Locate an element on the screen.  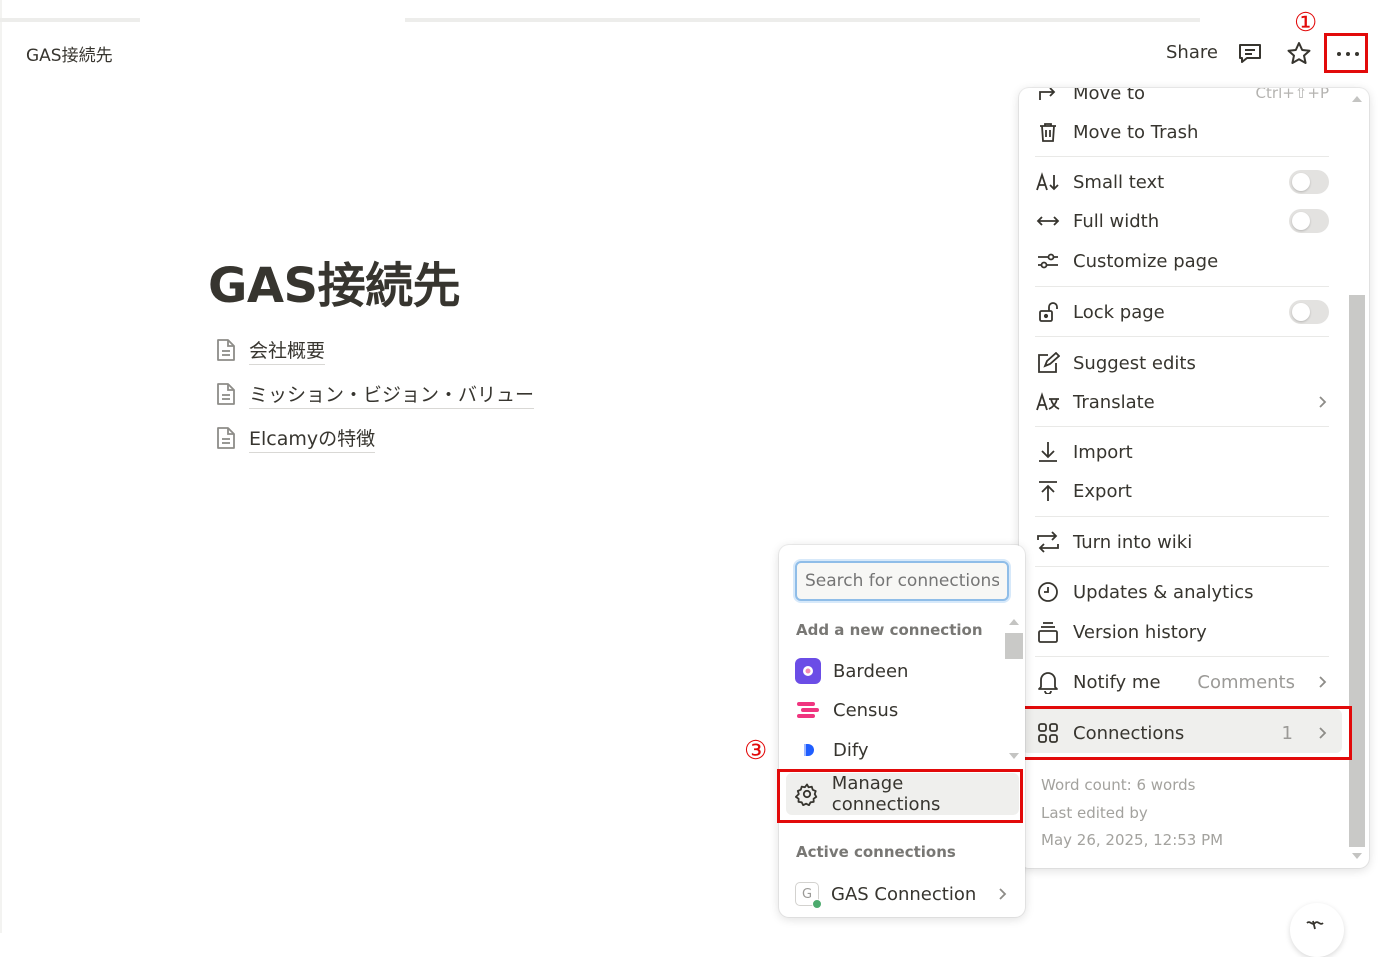
more-options-button is located at coordinates (1346, 53).